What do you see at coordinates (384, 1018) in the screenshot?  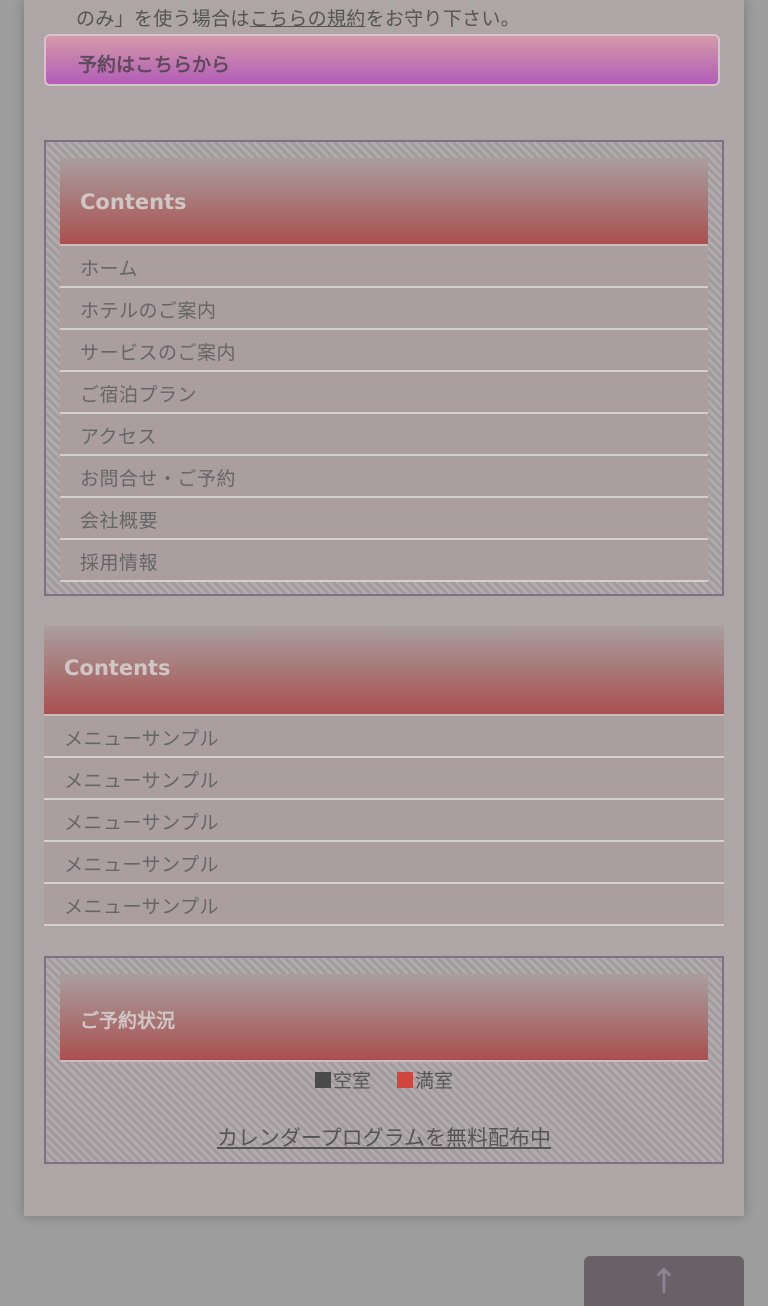 I see `reservation-status-heading: ご予約状況` at bounding box center [384, 1018].